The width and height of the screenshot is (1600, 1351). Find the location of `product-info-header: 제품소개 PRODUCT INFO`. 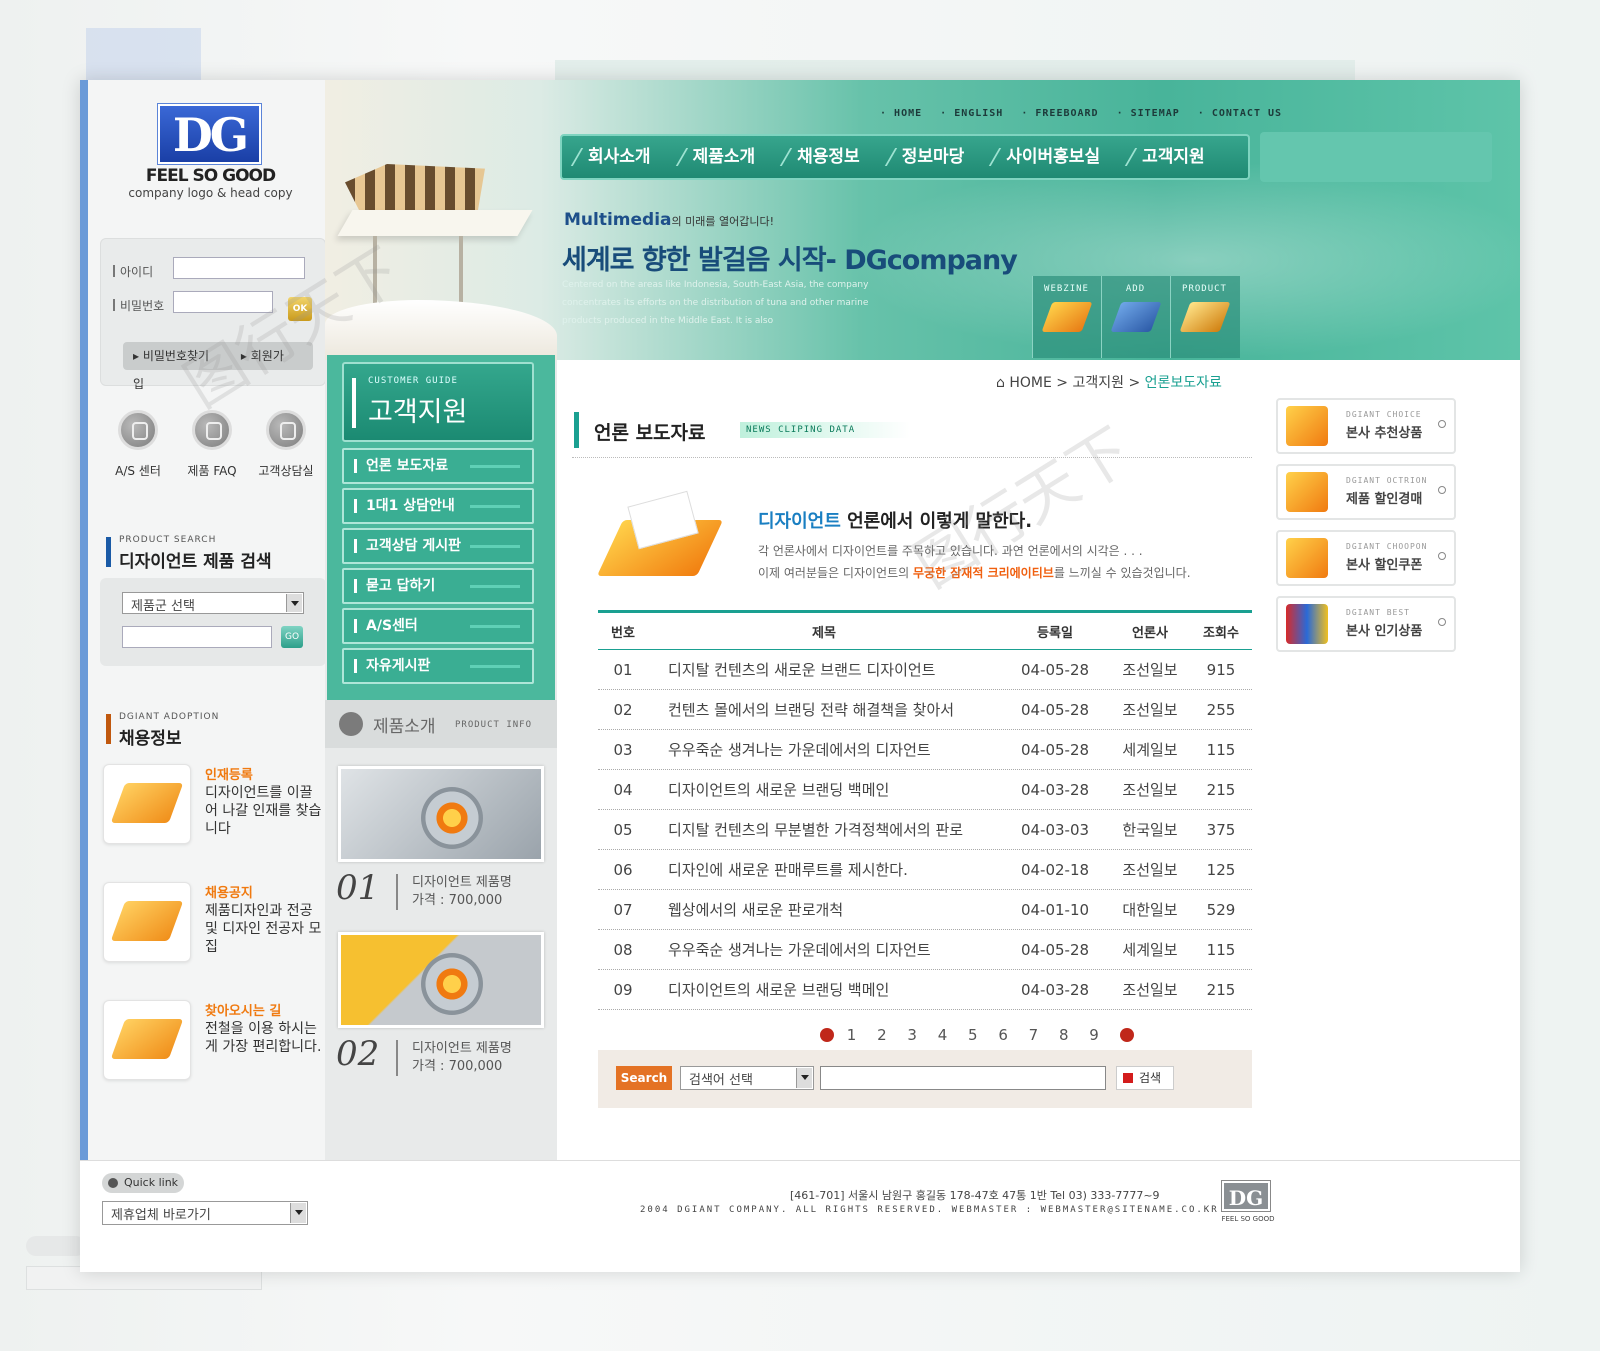

product-info-header: 제품소개 PRODUCT INFO is located at coordinates (441, 724).